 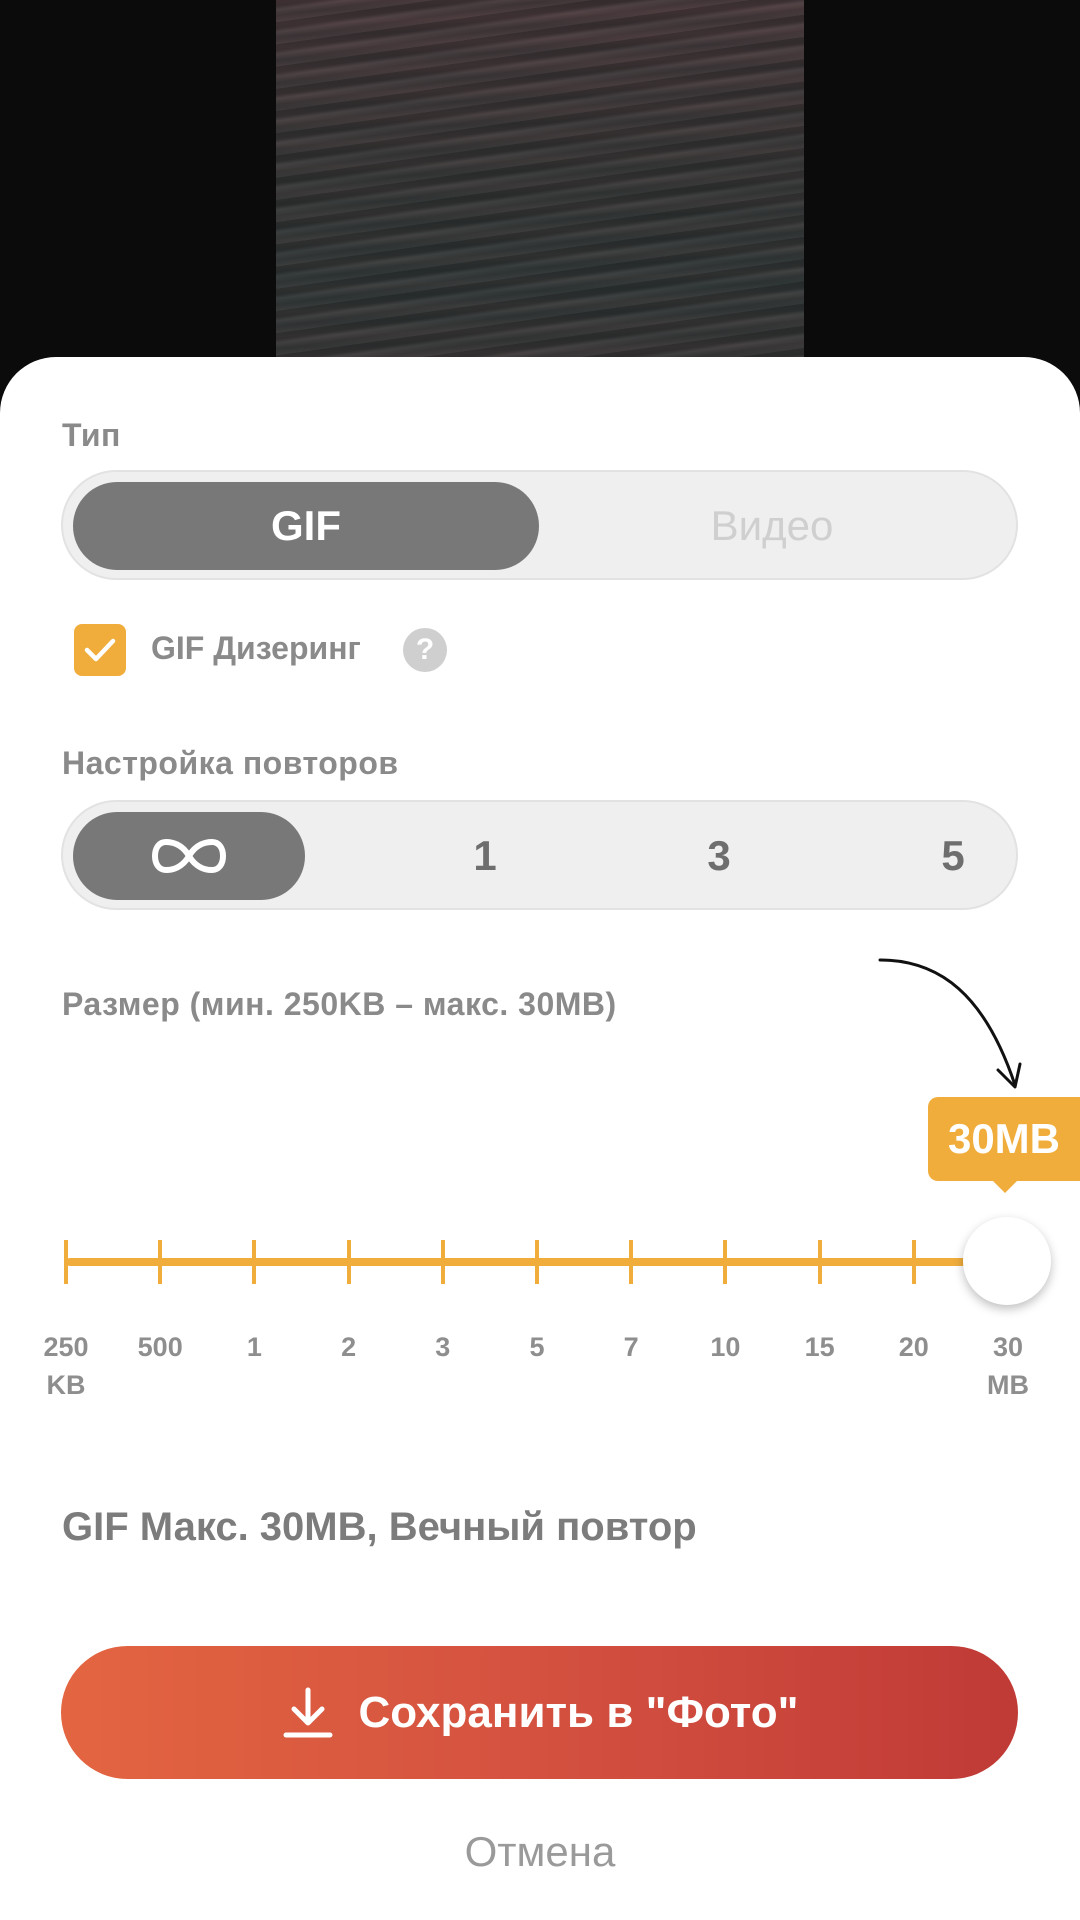 I want to click on slider-tick-label: 30 MB, so click(x=1008, y=1366).